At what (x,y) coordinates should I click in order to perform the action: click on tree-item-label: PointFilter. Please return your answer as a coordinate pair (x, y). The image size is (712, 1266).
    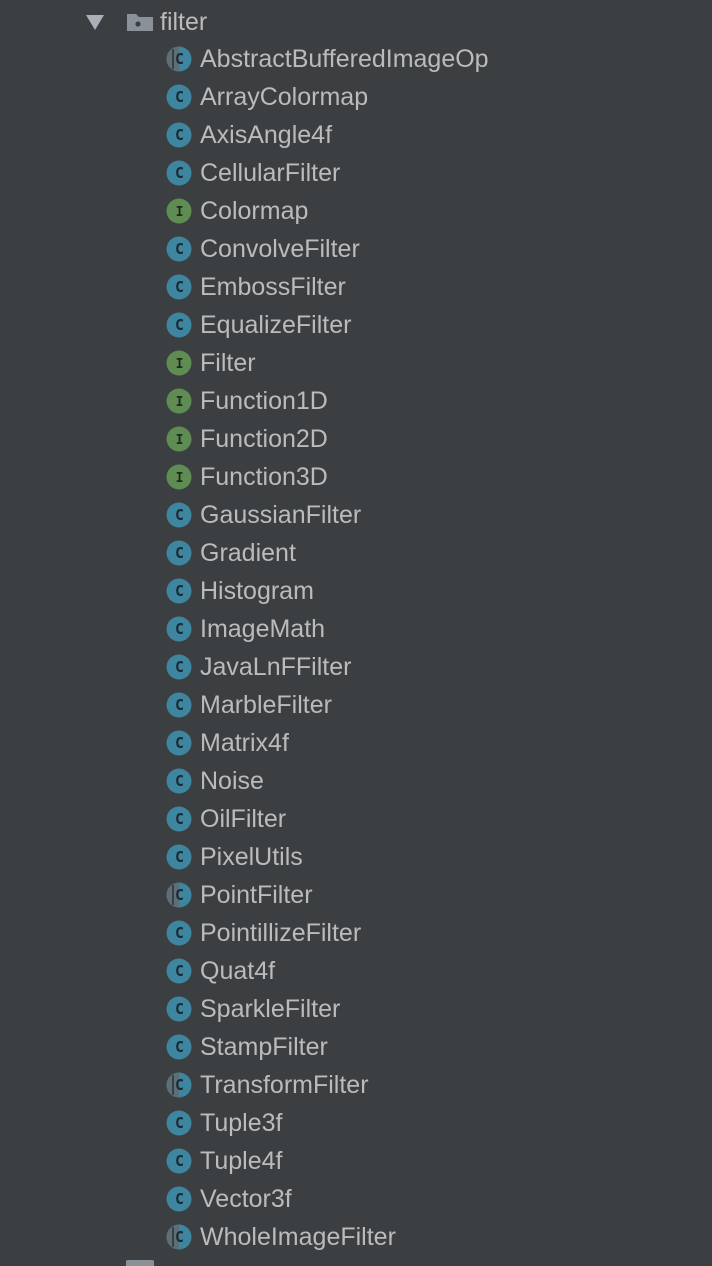
    Looking at the image, I should click on (256, 895).